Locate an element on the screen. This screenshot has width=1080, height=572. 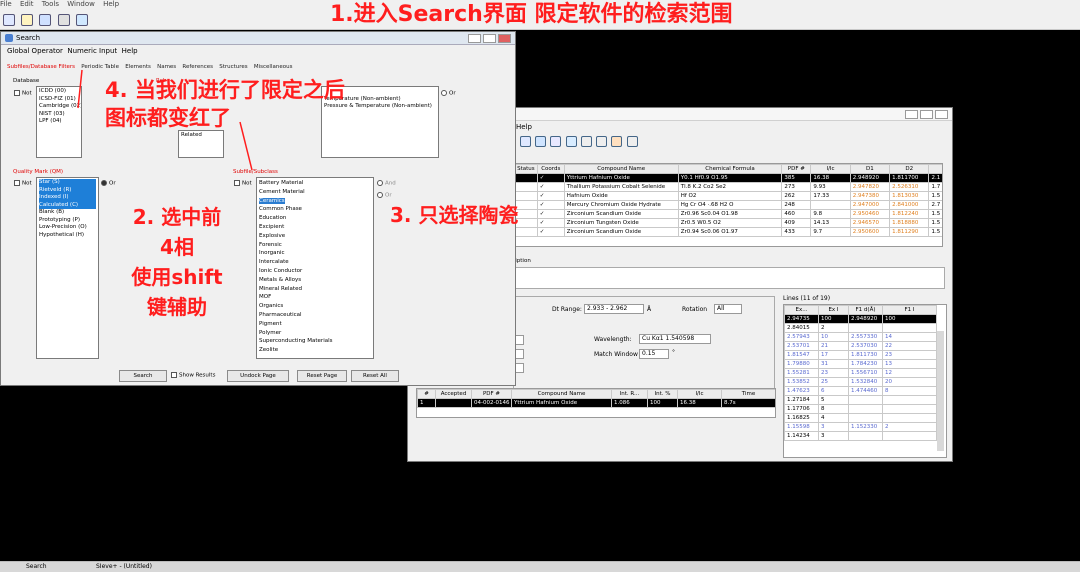
status-file-tab: SIeve+ - (Untitled) is located at coordinates (124, 566).